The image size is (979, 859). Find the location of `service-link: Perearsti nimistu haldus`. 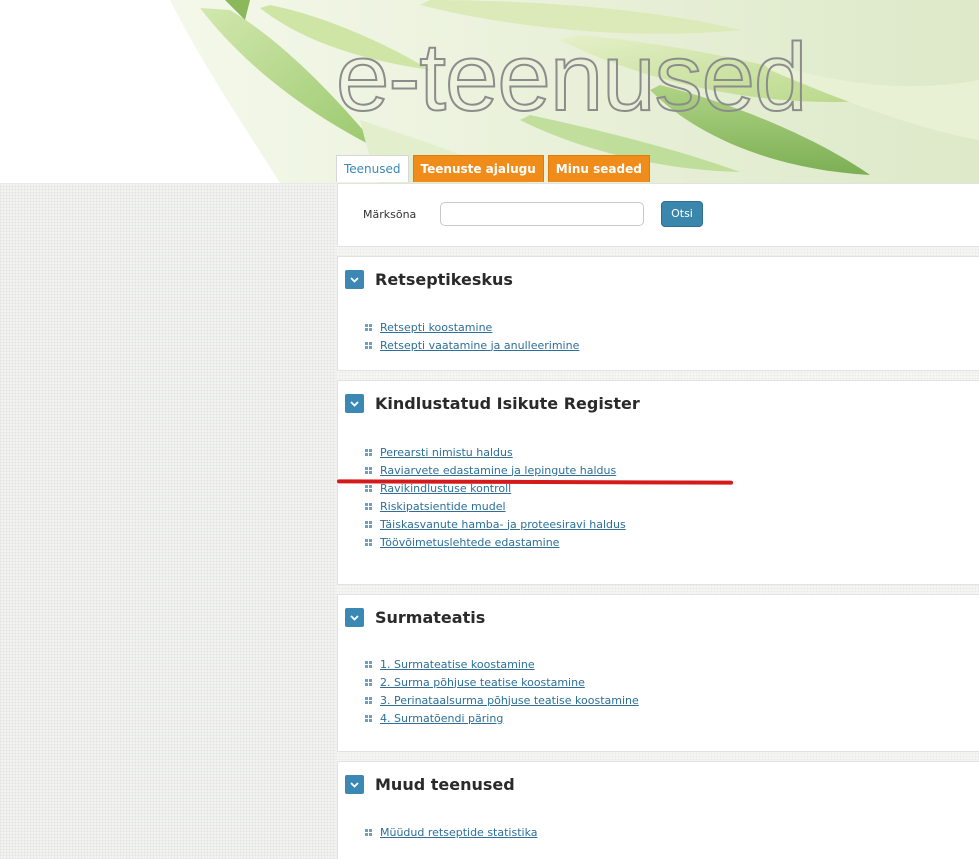

service-link: Perearsti nimistu haldus is located at coordinates (446, 452).